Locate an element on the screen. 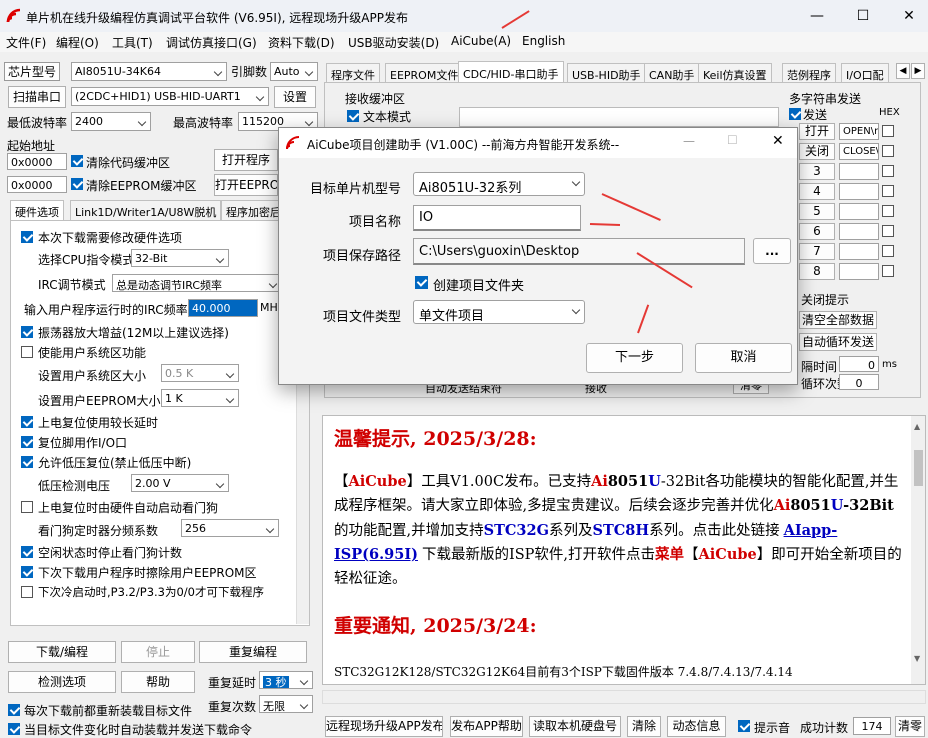 This screenshot has width=928, height=738. wdt-div-select: 256 is located at coordinates (230, 528).